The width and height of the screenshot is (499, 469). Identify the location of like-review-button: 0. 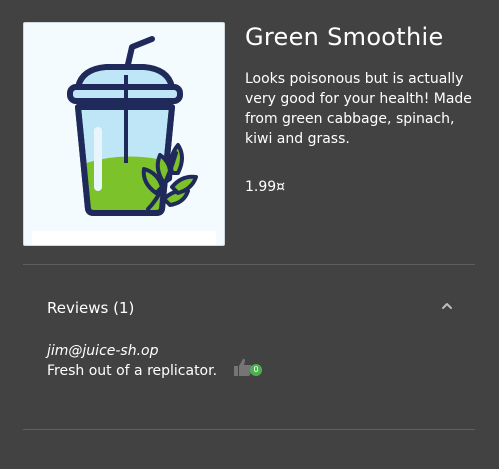
(250, 368).